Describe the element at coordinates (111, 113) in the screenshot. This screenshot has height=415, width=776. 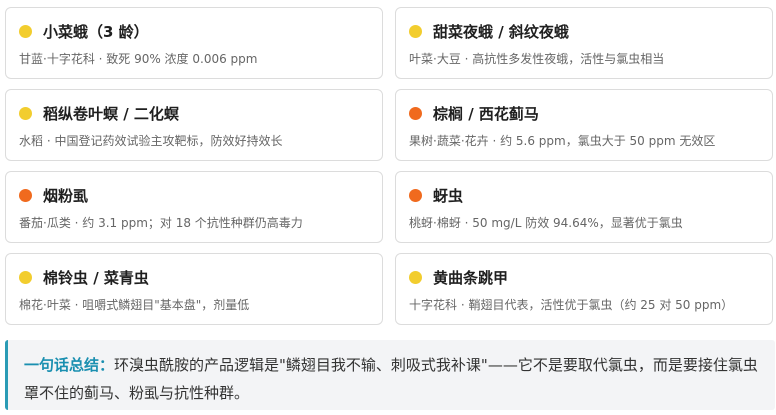
I see `pest-card-title: 稻纵卷叶螟 / 二化螟` at that location.